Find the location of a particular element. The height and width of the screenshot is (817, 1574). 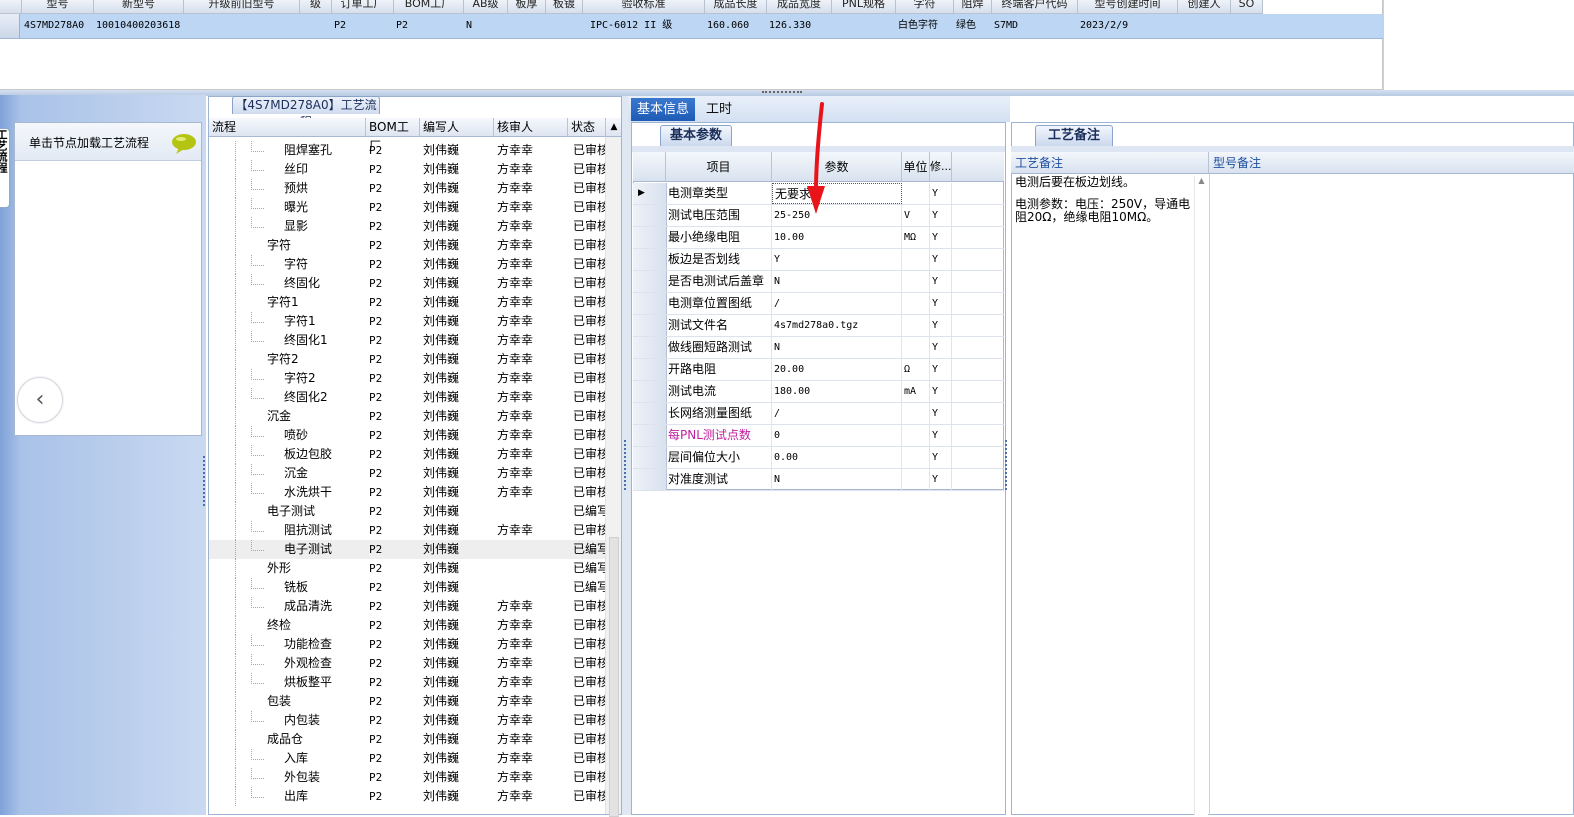

node-panel-header: 单击节点加载工艺流程 is located at coordinates (108, 142).